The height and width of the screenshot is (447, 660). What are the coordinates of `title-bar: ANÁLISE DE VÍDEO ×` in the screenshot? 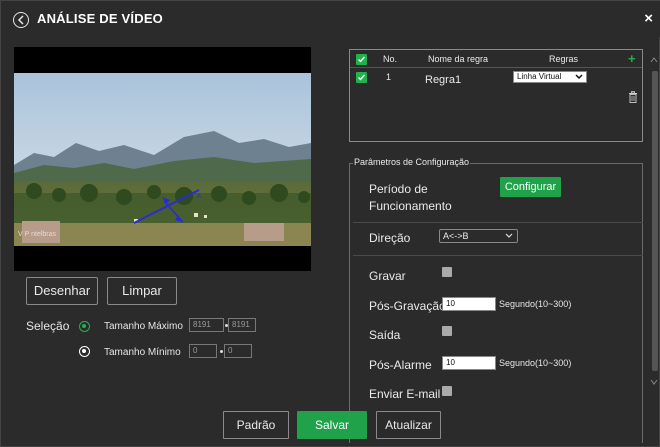 It's located at (330, 19).